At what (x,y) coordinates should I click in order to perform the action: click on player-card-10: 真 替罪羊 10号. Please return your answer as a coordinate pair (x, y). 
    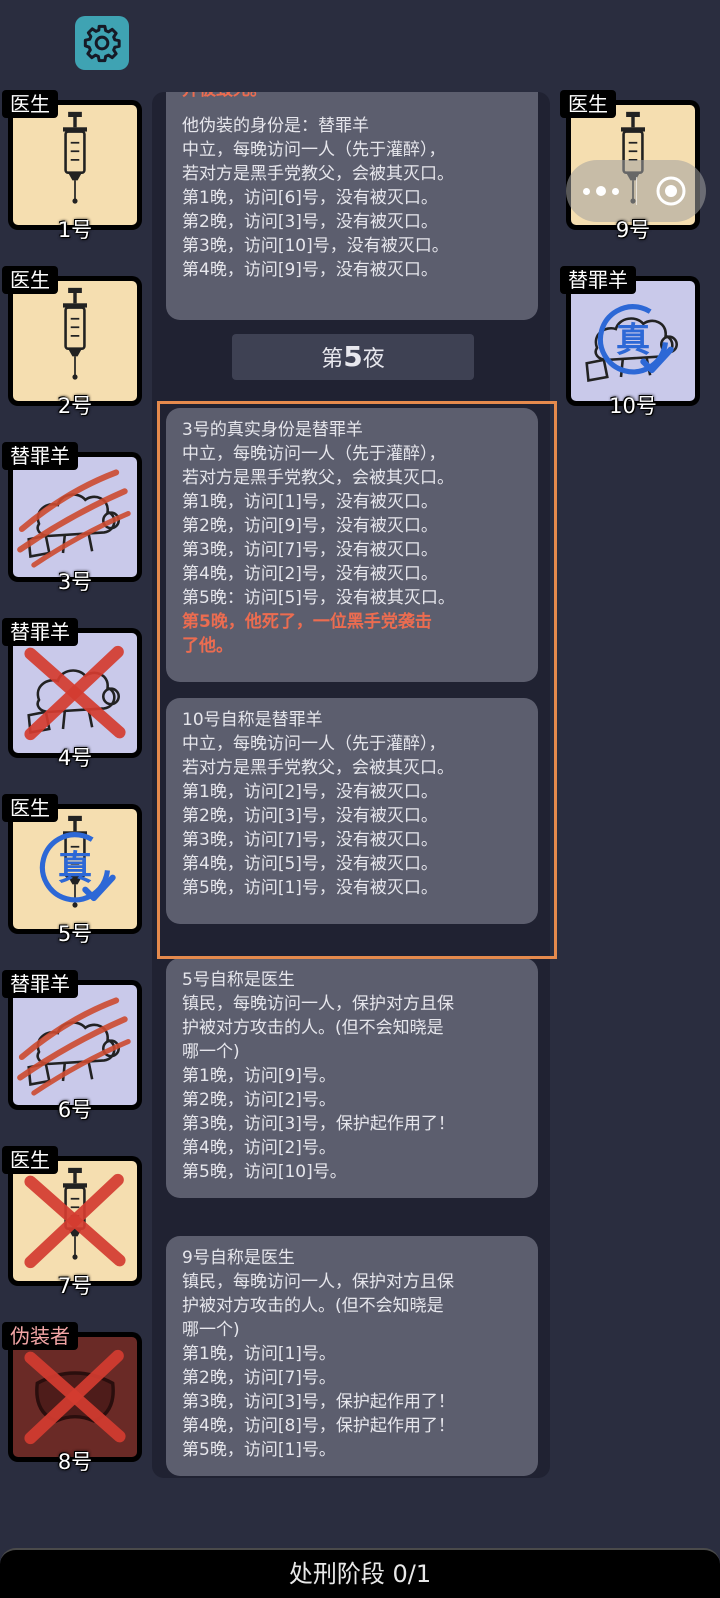
    Looking at the image, I should click on (630, 342).